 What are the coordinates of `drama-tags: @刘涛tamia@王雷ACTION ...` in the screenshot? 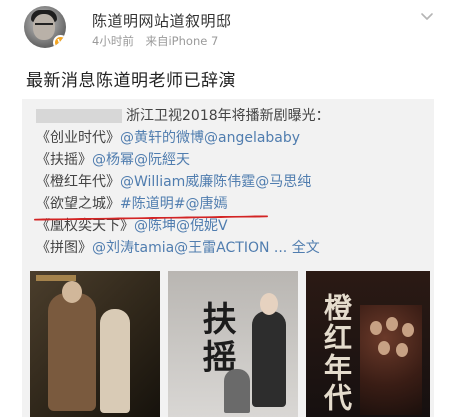 It's located at (189, 248).